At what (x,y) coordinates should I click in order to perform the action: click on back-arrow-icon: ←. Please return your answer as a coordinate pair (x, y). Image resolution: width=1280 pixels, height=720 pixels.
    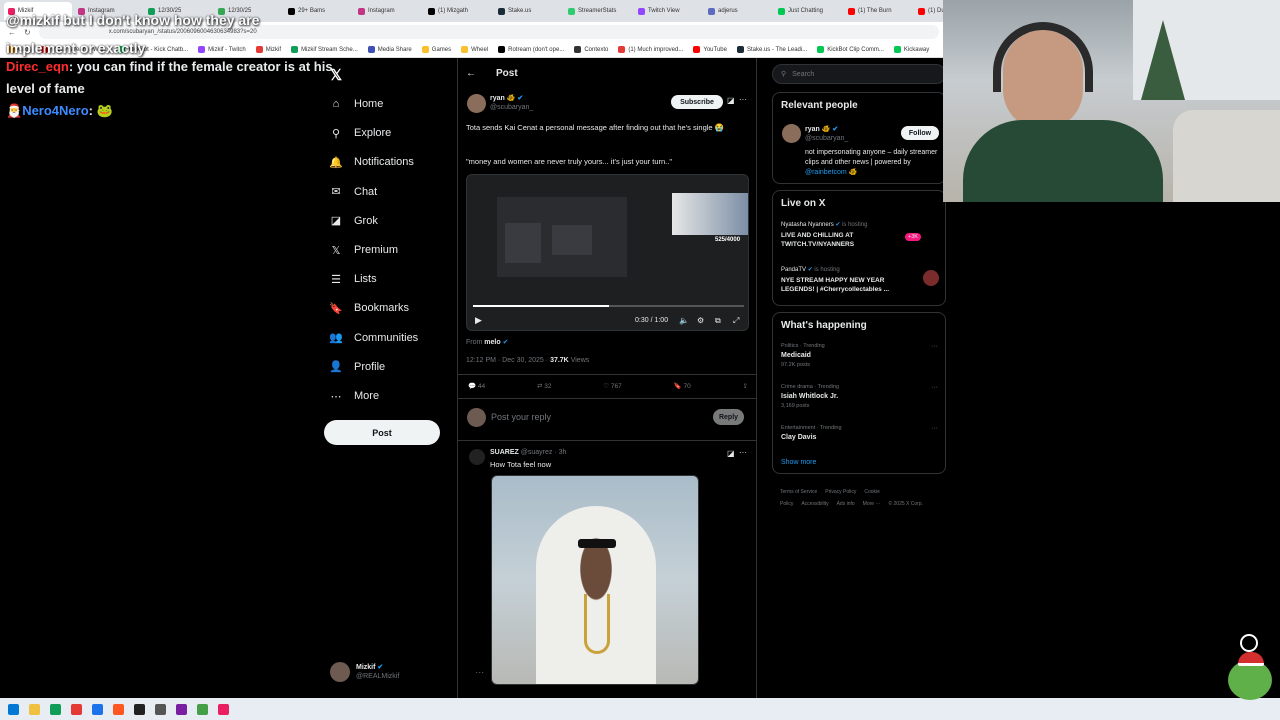
    Looking at the image, I should click on (471, 73).